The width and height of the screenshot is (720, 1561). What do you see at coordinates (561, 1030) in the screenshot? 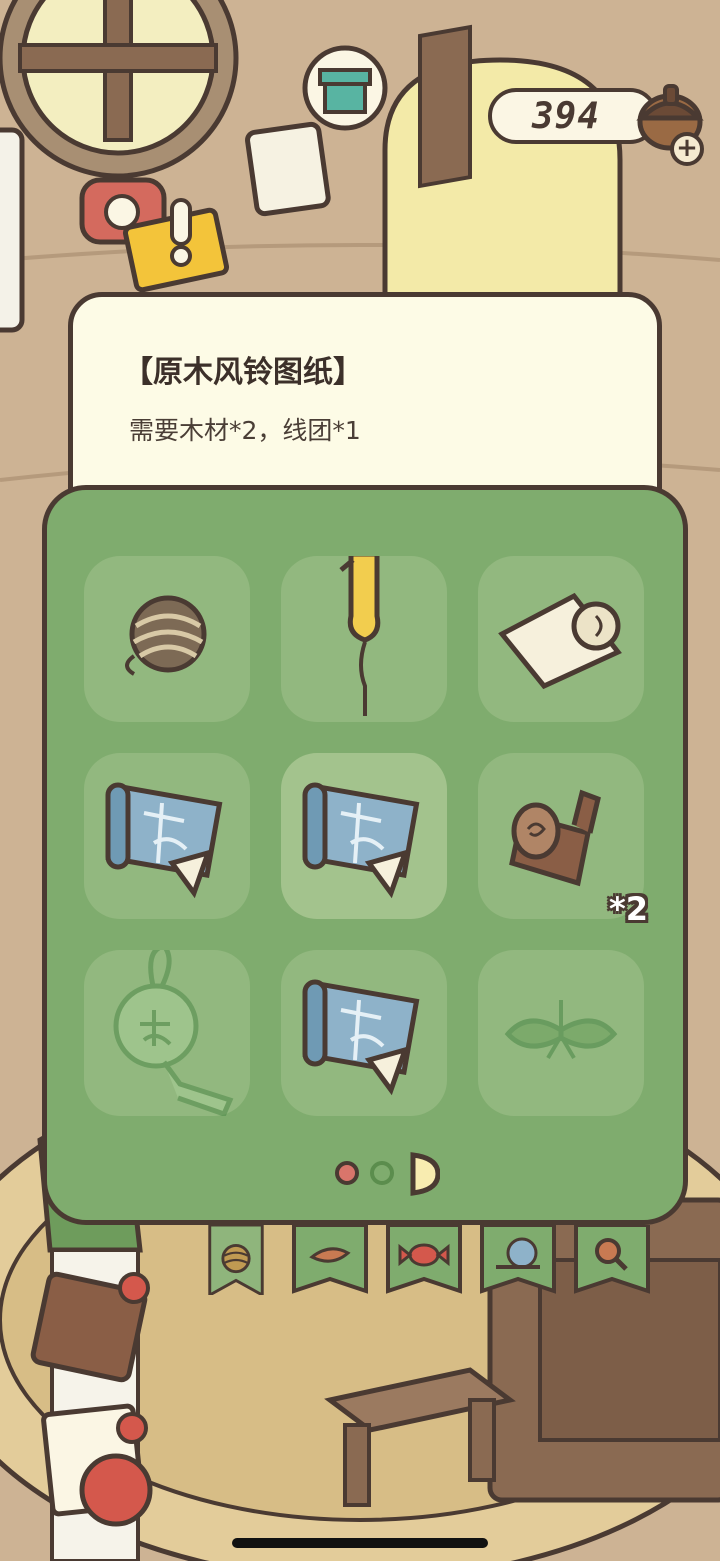
I see `clover-icon` at bounding box center [561, 1030].